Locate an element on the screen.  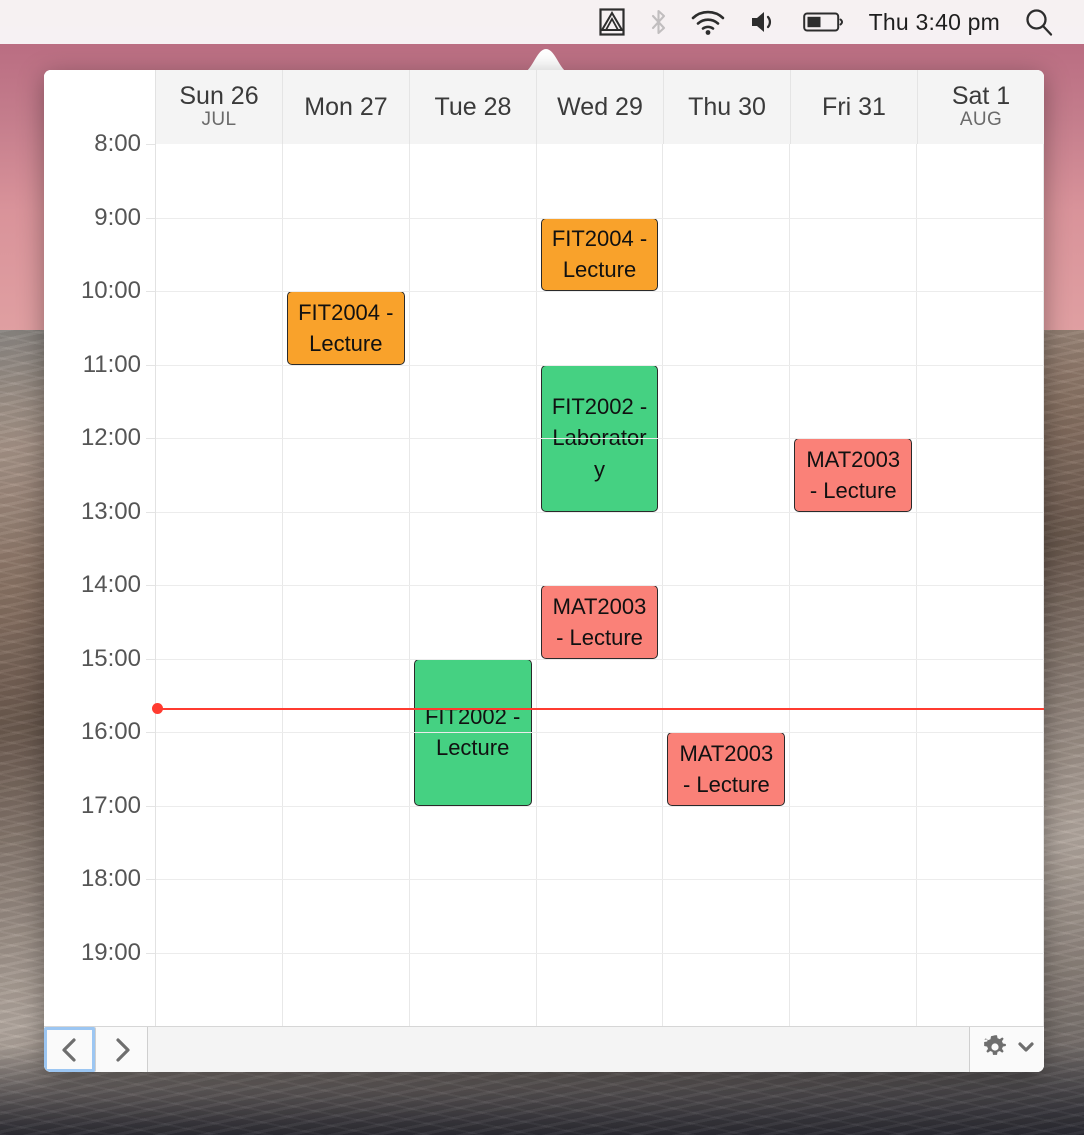
day-header-4: Thu 30 is located at coordinates (727, 107).